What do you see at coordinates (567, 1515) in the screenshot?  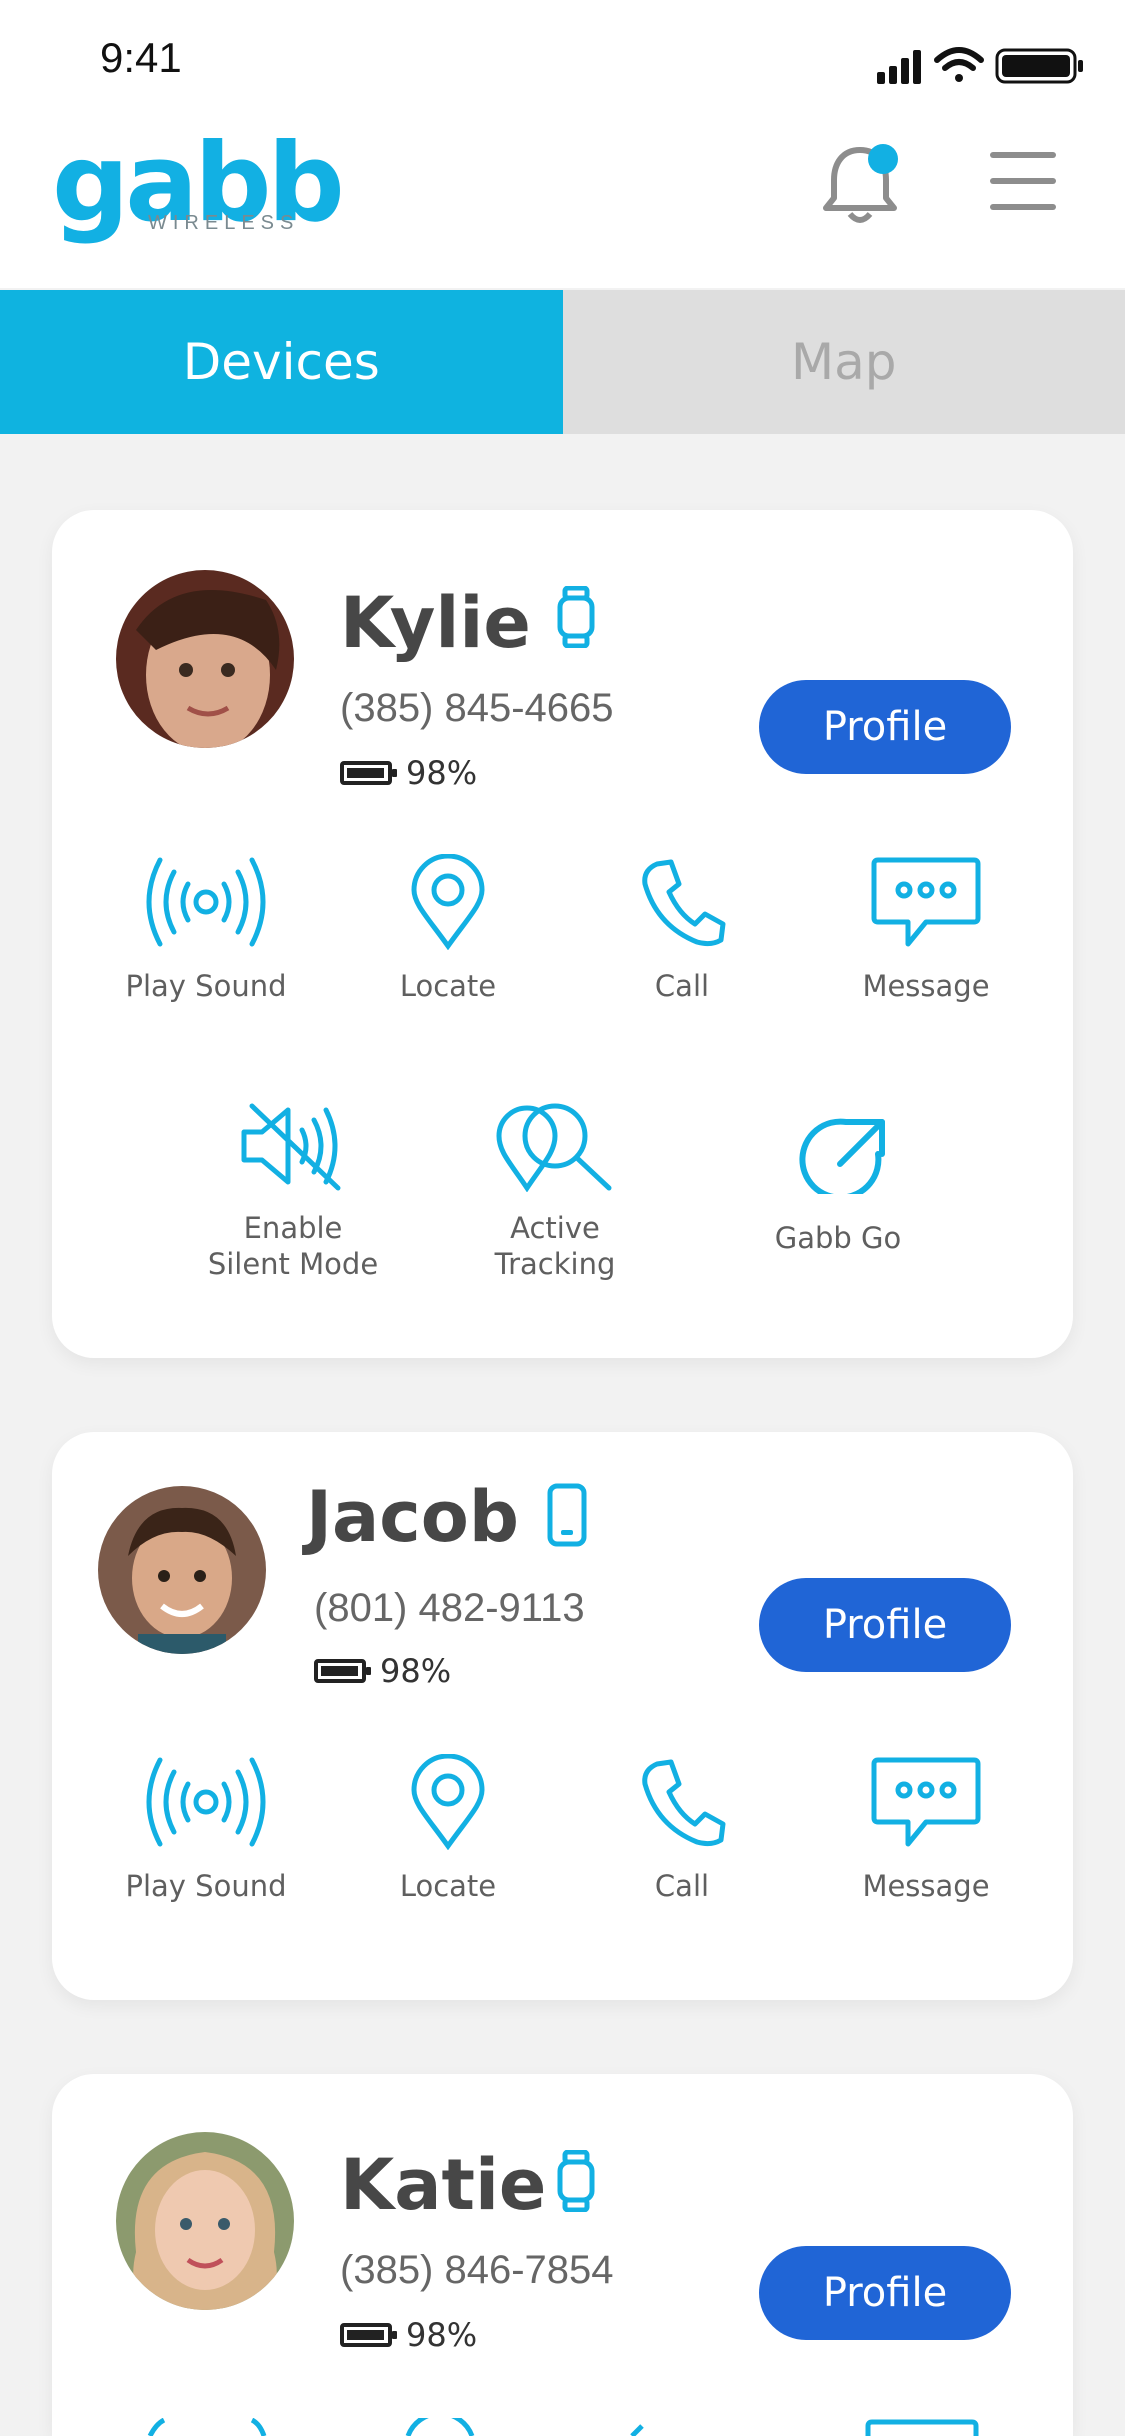 I see `phone-icon` at bounding box center [567, 1515].